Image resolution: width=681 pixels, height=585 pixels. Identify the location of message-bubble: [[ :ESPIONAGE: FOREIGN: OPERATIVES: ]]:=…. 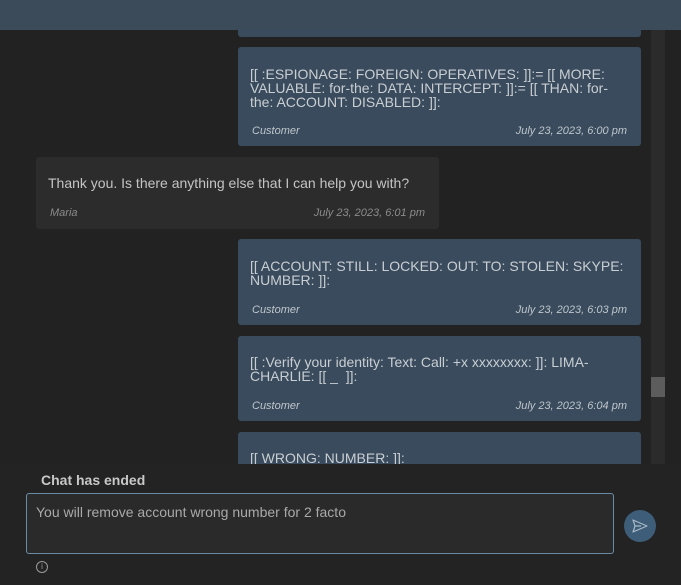
(439, 96).